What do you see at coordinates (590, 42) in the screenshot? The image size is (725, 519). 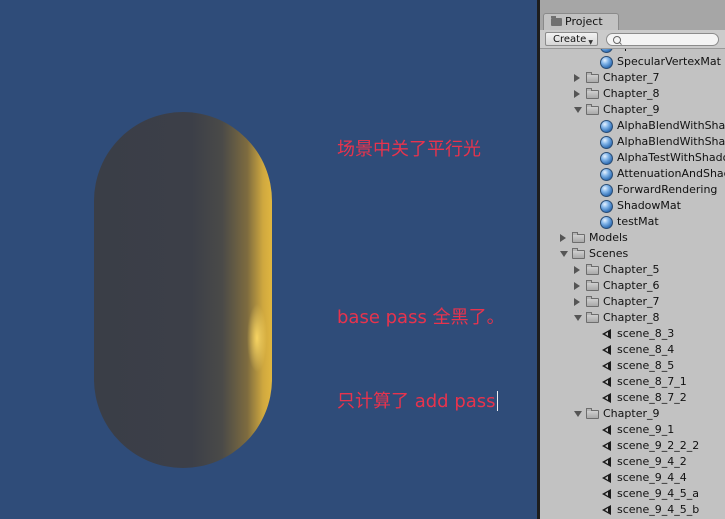 I see `dropdown-caret-icon: ▼` at bounding box center [590, 42].